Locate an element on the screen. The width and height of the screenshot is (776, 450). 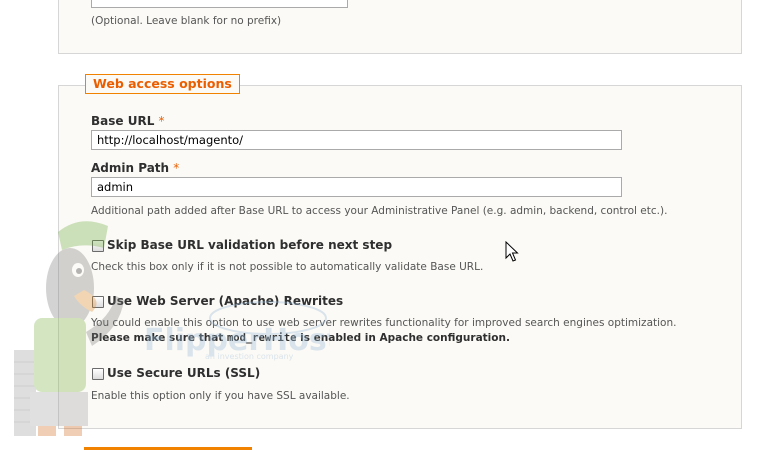
table-prefix-section is located at coordinates (400, 27).